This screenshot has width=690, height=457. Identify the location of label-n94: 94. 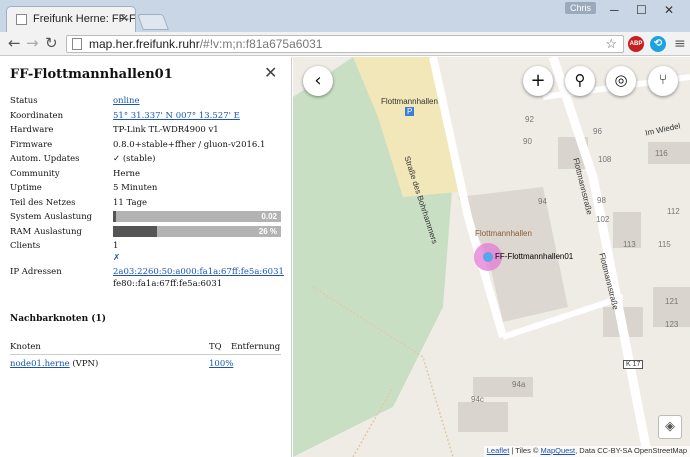
(542, 201).